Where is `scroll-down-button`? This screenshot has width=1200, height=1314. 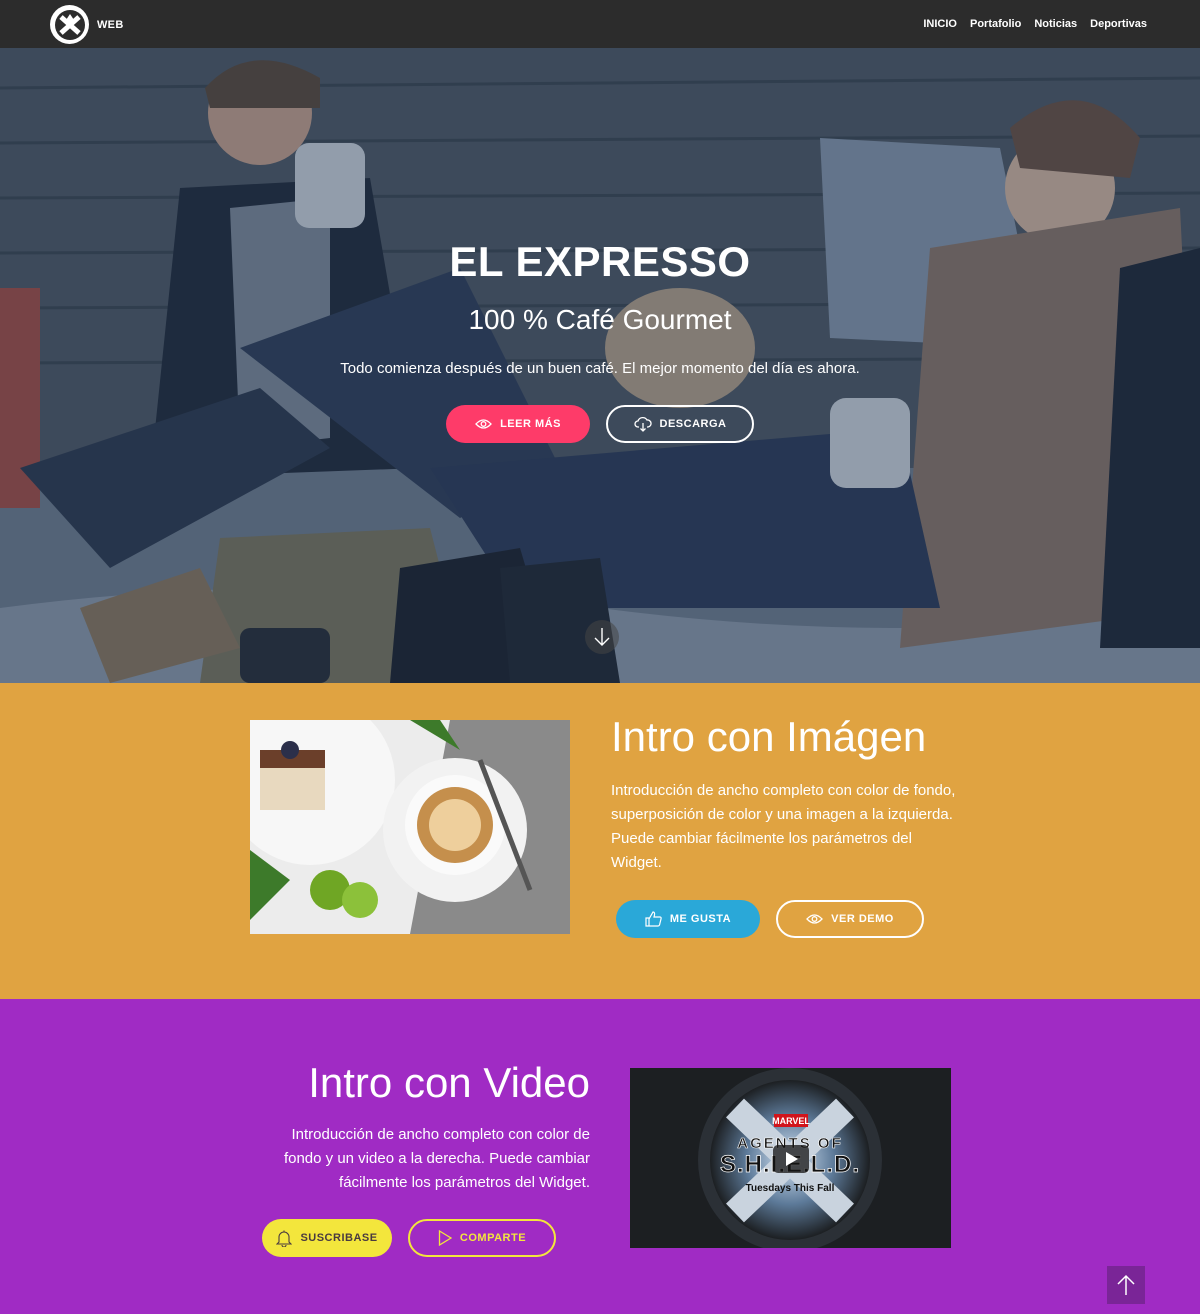 scroll-down-button is located at coordinates (602, 637).